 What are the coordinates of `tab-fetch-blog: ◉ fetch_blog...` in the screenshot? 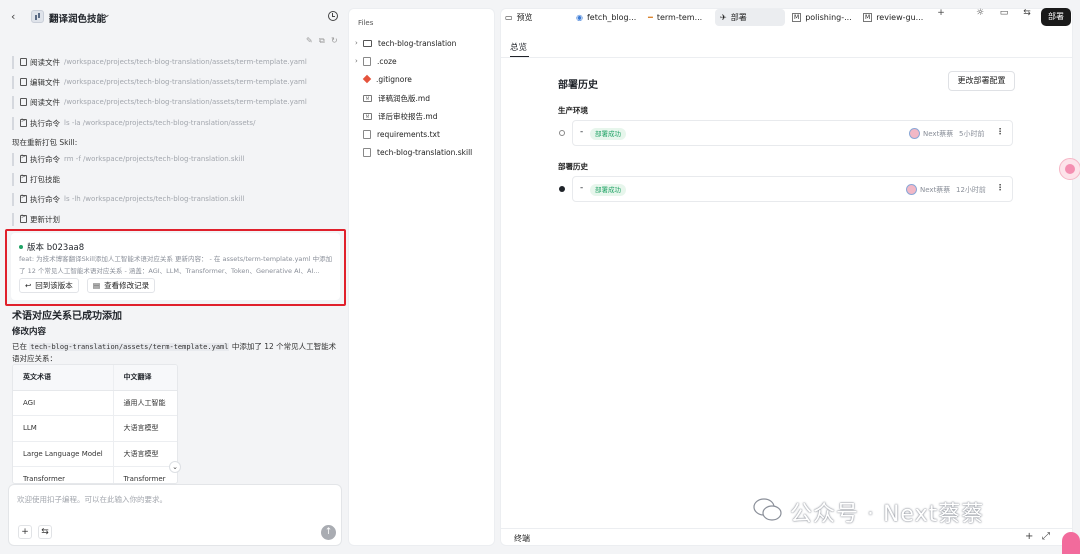 It's located at (606, 17).